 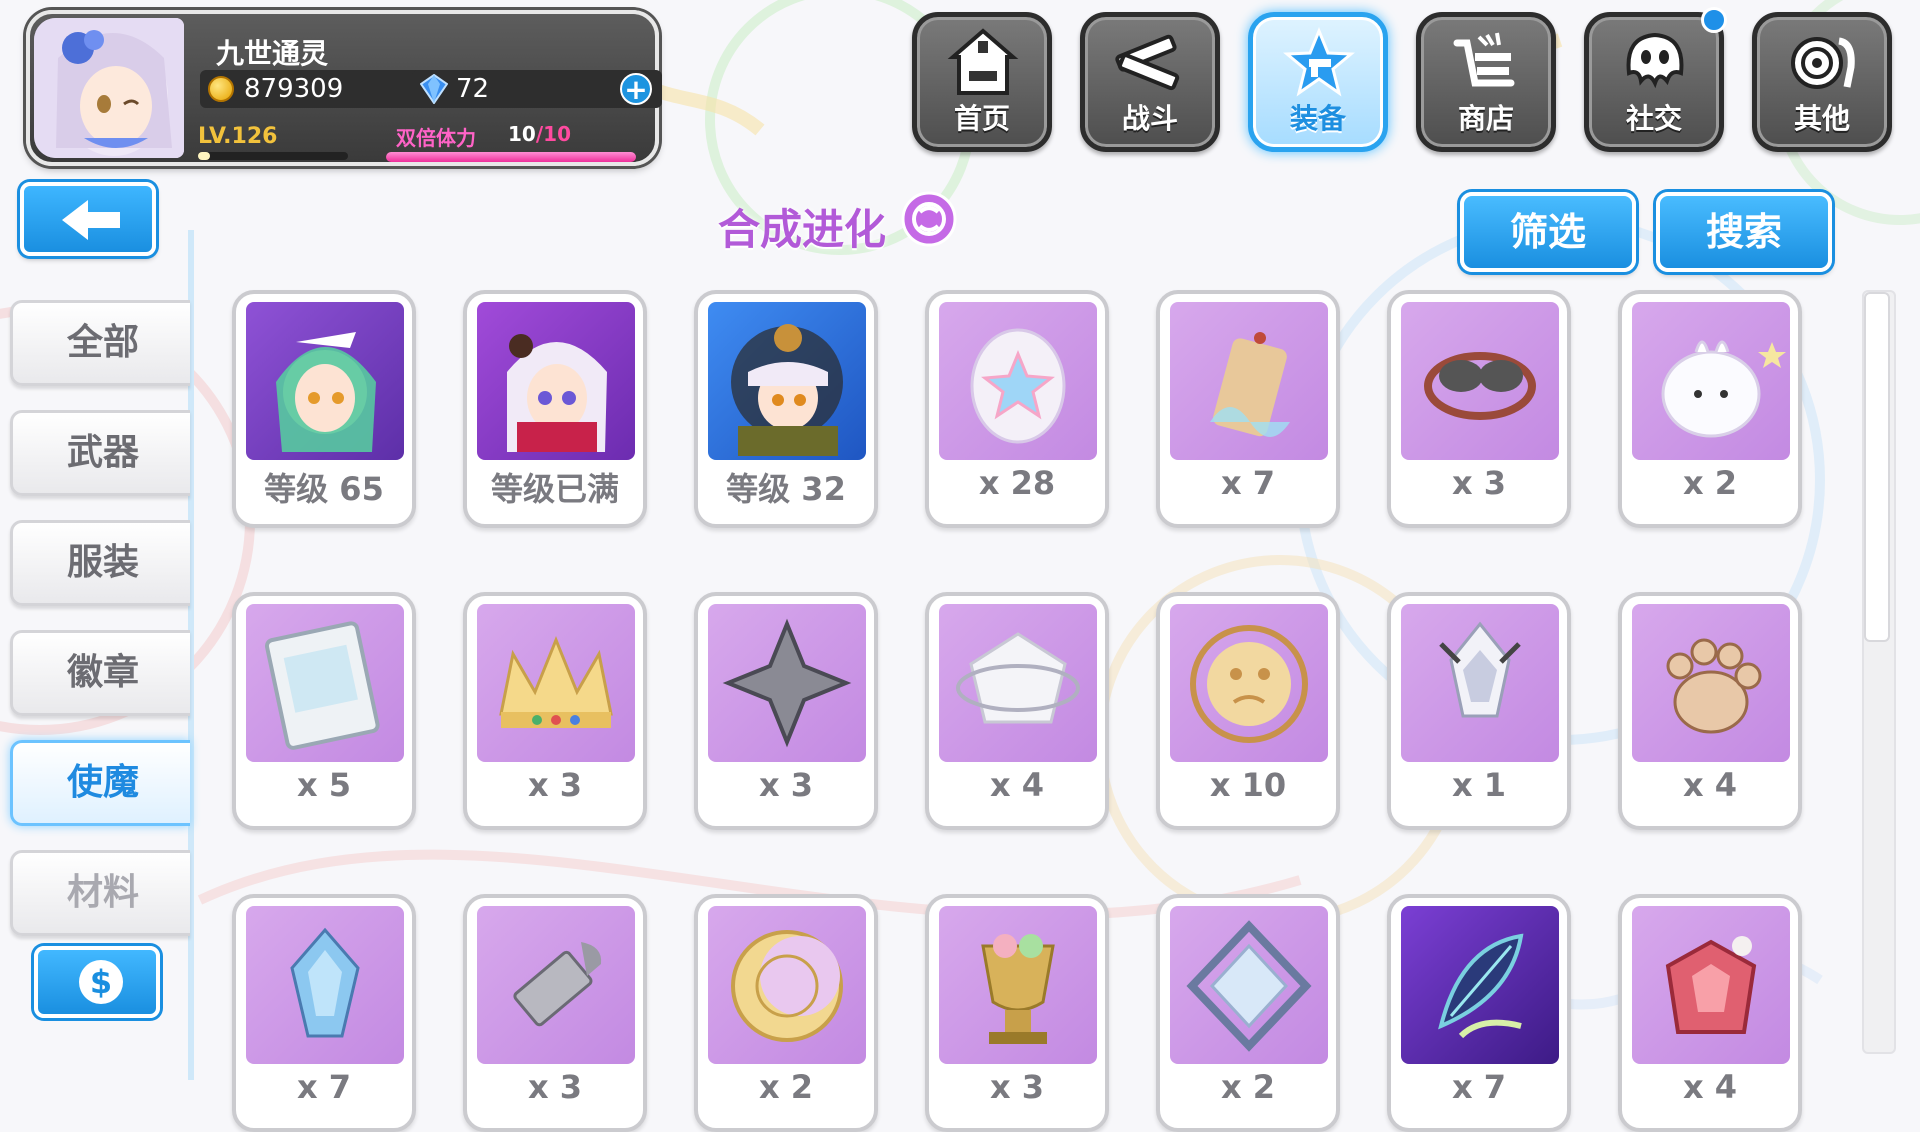 What do you see at coordinates (981, 118) in the screenshot?
I see `nav-home-label: 首页` at bounding box center [981, 118].